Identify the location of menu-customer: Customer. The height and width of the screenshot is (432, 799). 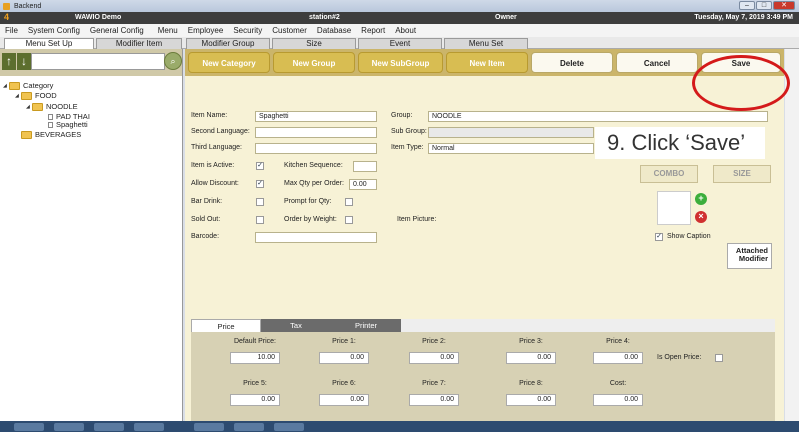
(289, 30).